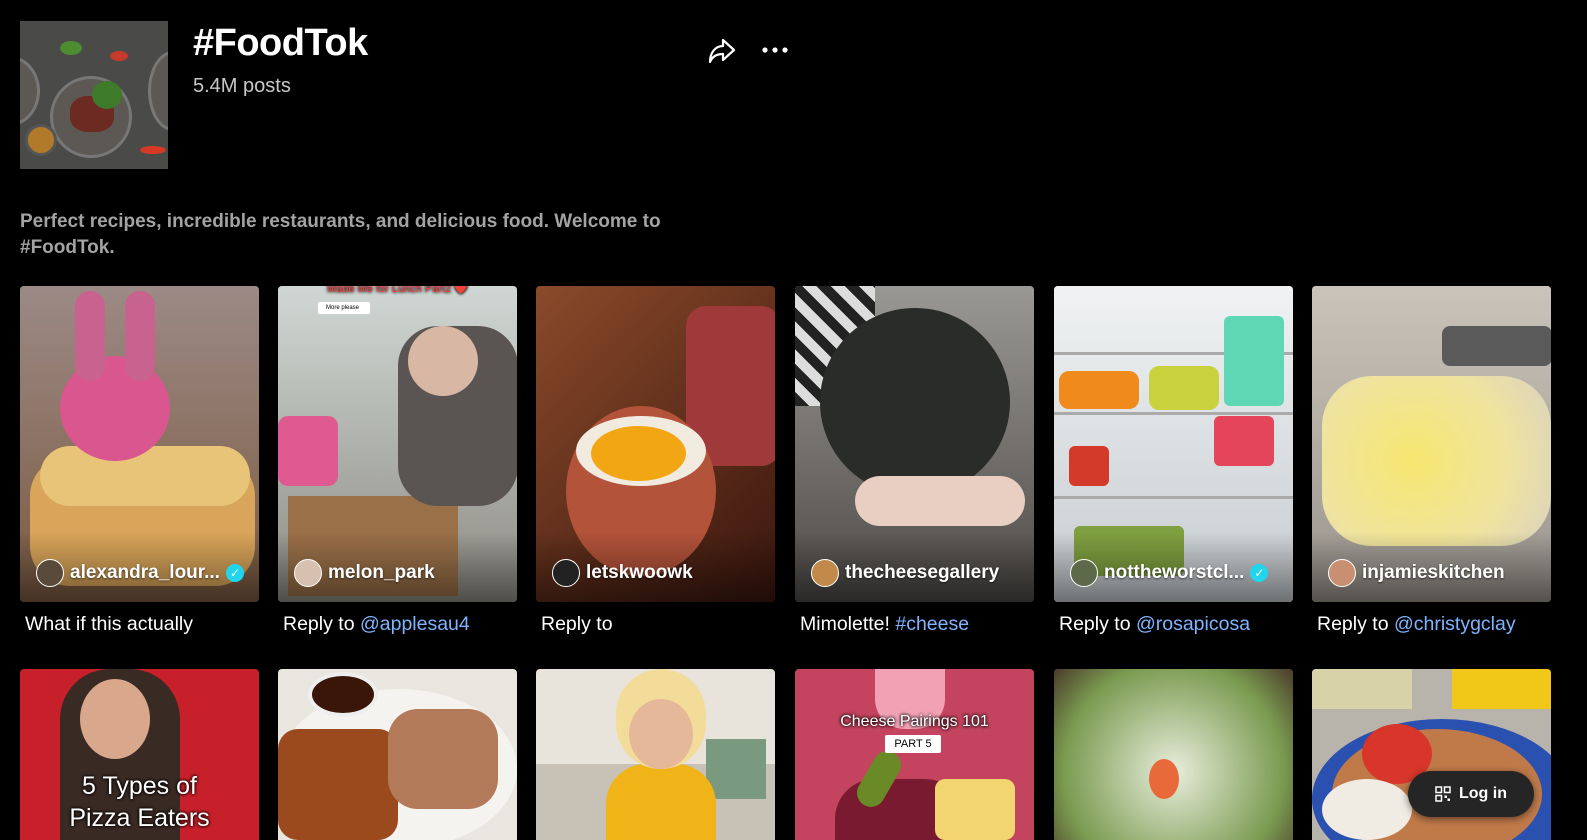 Image resolution: width=1587 pixels, height=840 pixels. What do you see at coordinates (381, 572) in the screenshot?
I see `author-name: melon_park` at bounding box center [381, 572].